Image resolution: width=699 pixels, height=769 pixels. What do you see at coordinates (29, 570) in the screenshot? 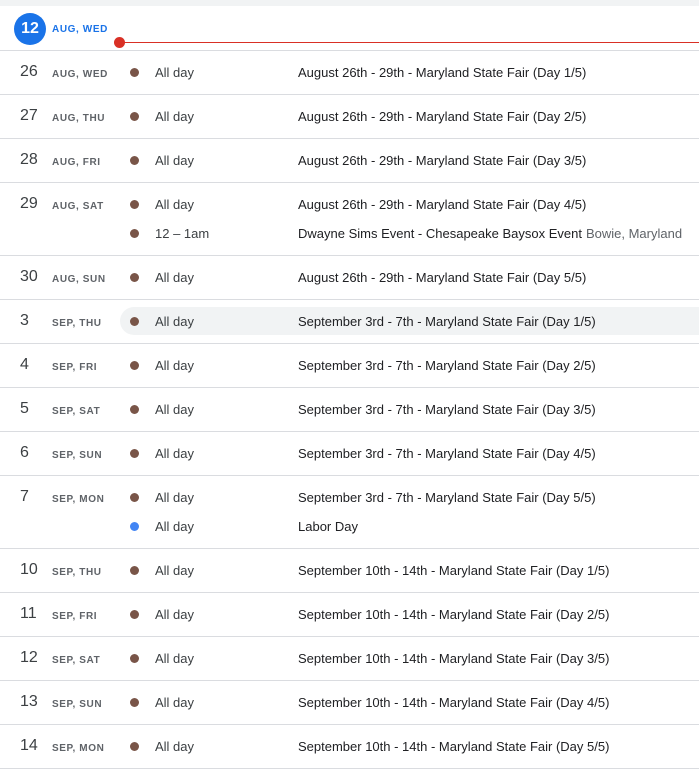
I see `day-number: 10` at bounding box center [29, 570].